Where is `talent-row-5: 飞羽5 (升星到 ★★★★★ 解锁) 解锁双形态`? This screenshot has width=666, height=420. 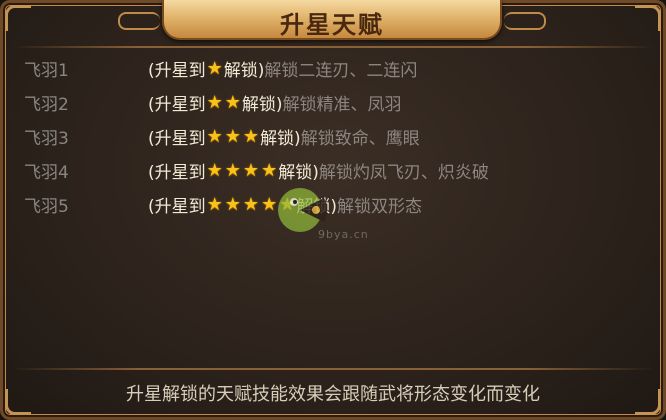 talent-row-5: 飞羽5 (升星到 ★★★★★ 解锁) 解锁双形态 is located at coordinates (333, 203).